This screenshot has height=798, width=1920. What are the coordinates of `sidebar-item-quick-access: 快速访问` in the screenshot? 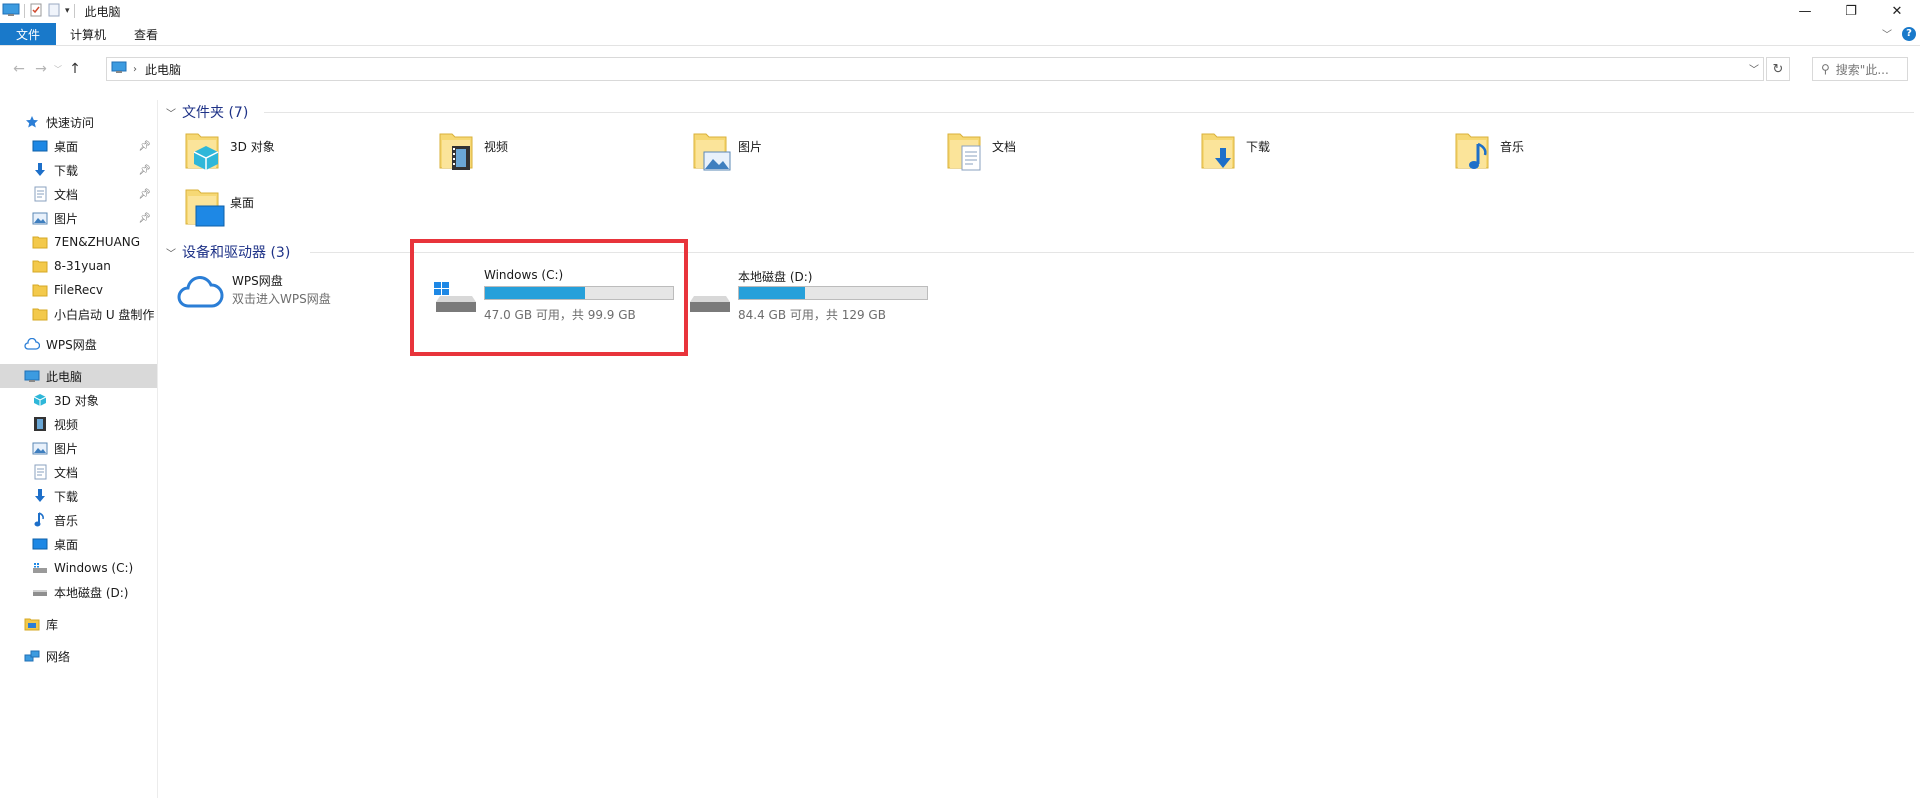 It's located at (78, 122).